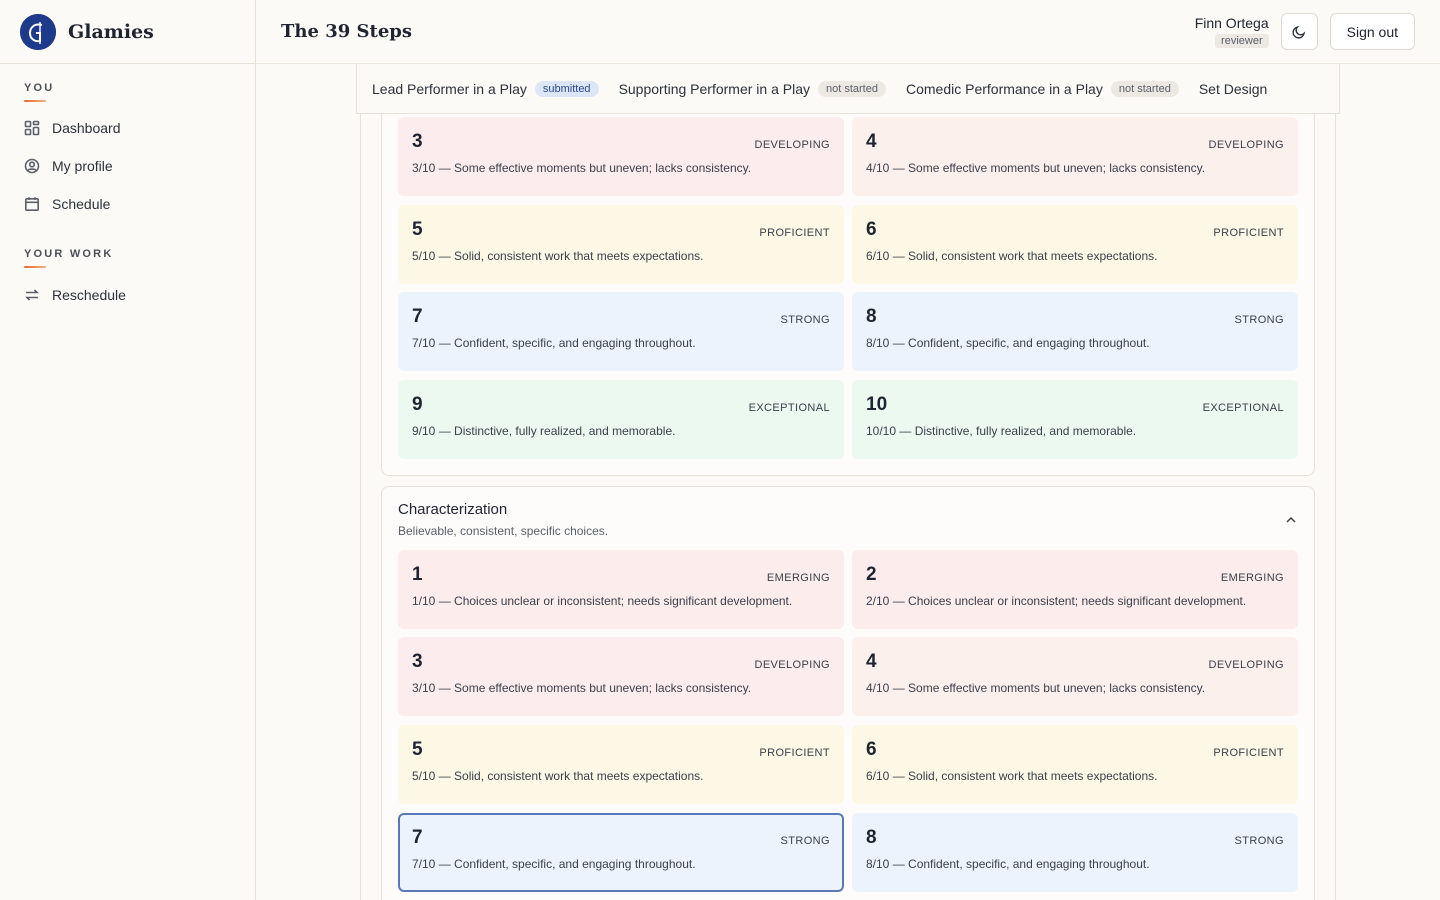 The height and width of the screenshot is (900, 1440). Describe the element at coordinates (127, 295) in the screenshot. I see `sidebar-item-reschedule: Reschedule` at that location.